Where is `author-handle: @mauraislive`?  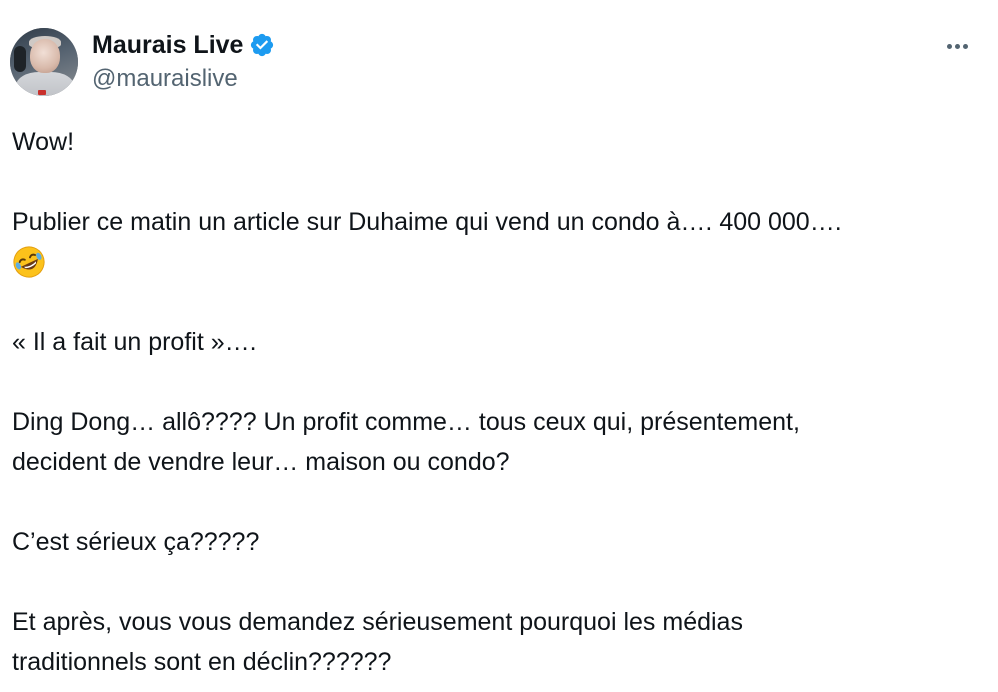
author-handle: @mauraislive is located at coordinates (165, 79).